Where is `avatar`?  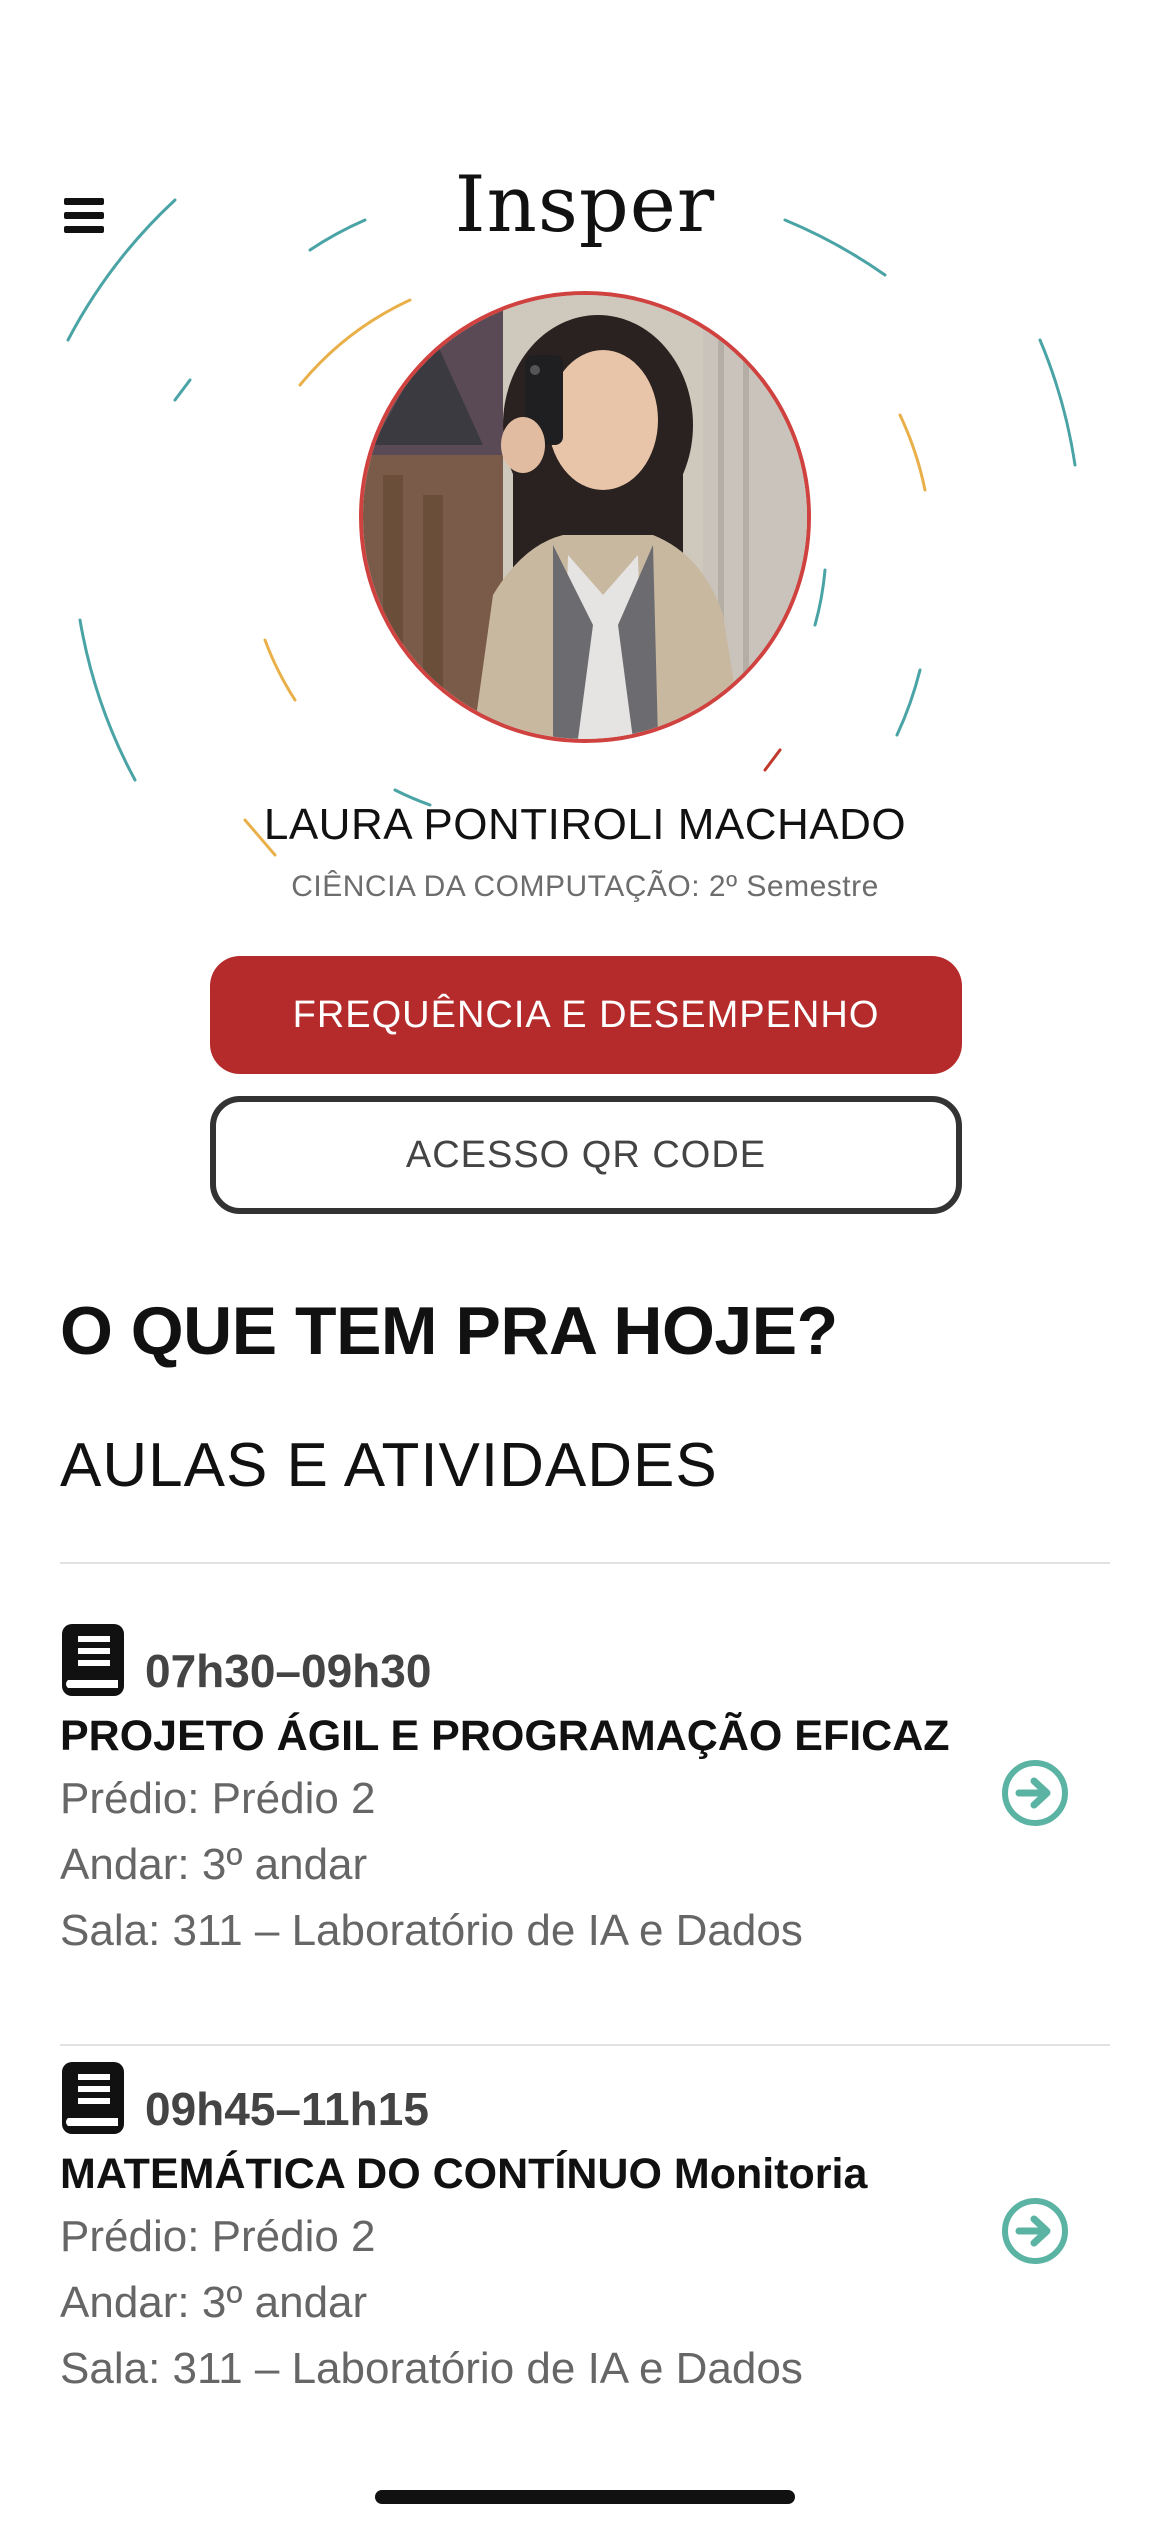 avatar is located at coordinates (585, 517).